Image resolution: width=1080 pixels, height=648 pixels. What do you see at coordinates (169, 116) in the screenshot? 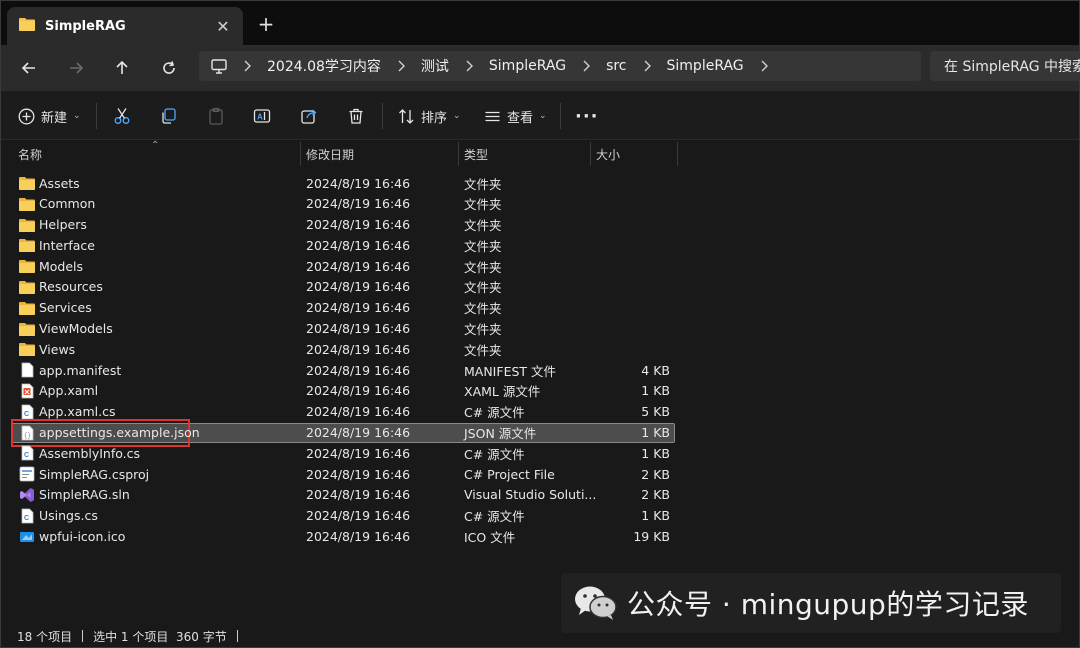
I see `copy-button` at bounding box center [169, 116].